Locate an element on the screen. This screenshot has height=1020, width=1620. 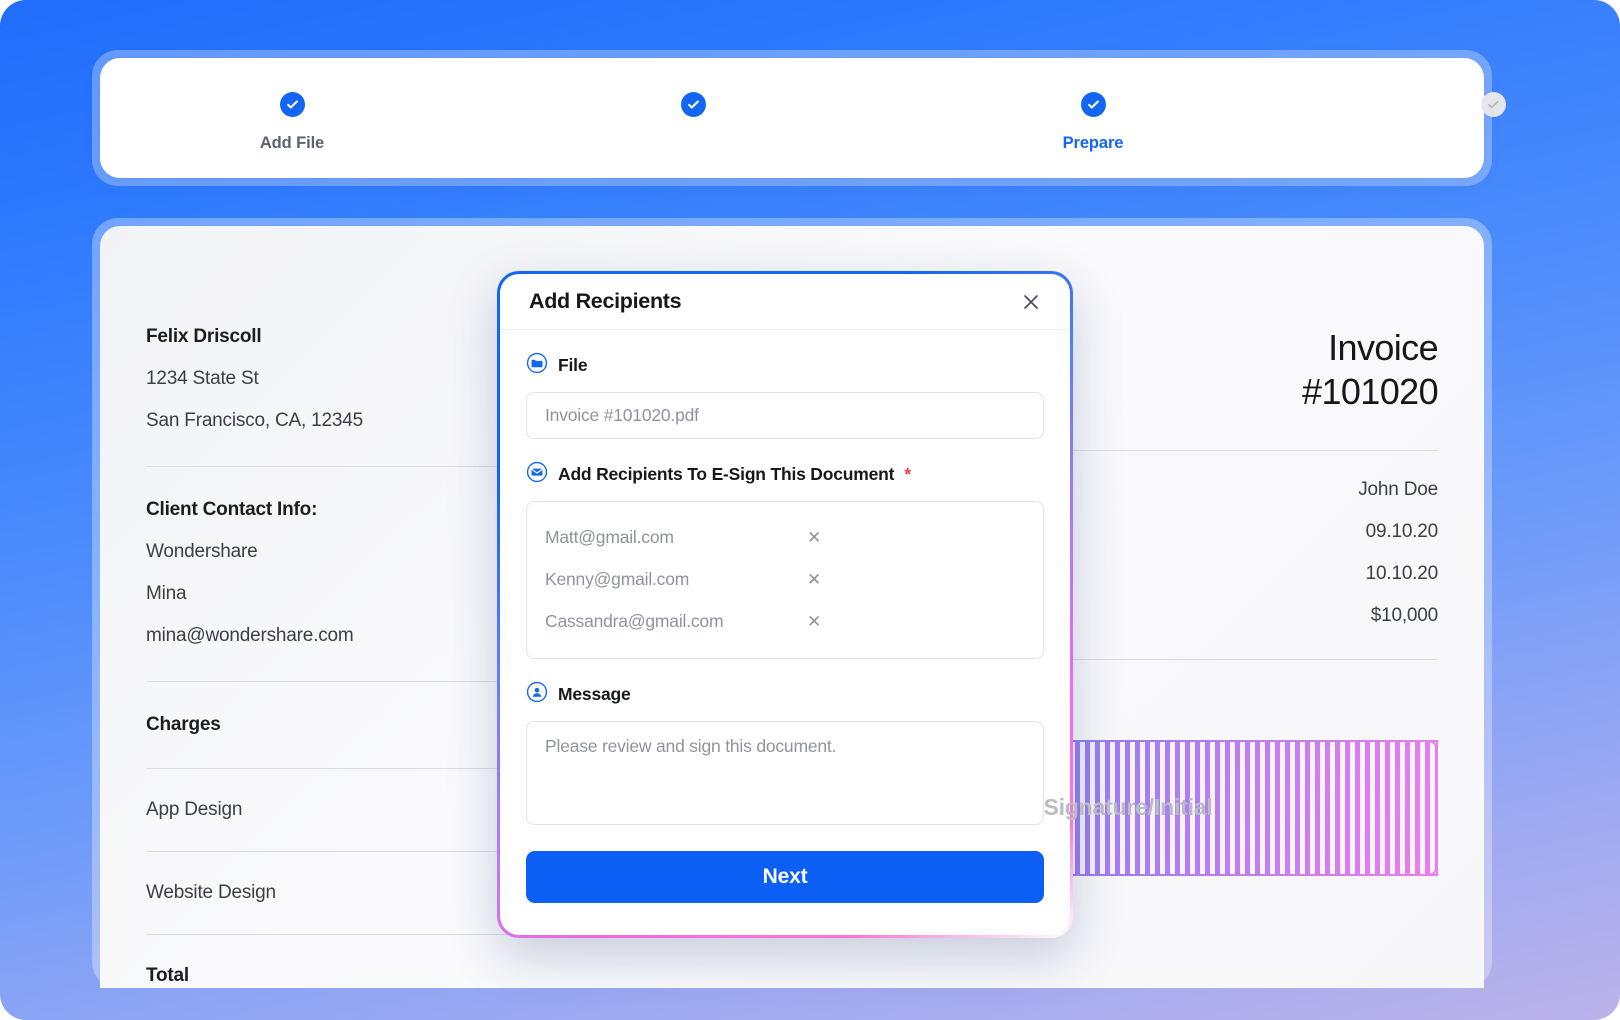
recipient-email: Matt@gmail.com is located at coordinates (609, 536).